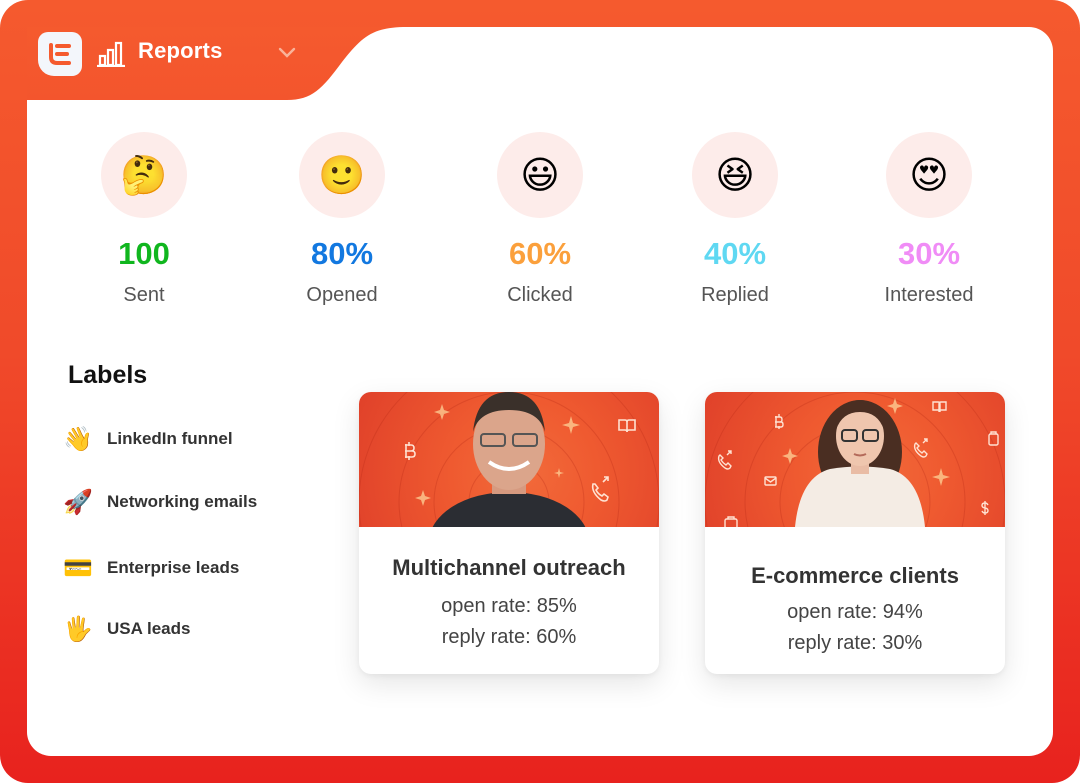 Image resolution: width=1080 pixels, height=783 pixels. Describe the element at coordinates (144, 295) in the screenshot. I see `stat-label: Sent` at that location.